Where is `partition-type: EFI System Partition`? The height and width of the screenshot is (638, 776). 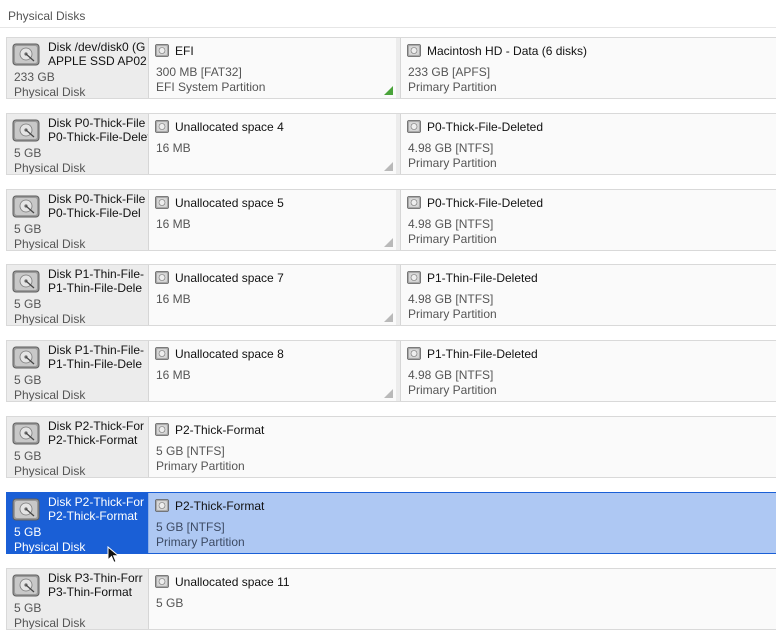 partition-type: EFI System Partition is located at coordinates (211, 87).